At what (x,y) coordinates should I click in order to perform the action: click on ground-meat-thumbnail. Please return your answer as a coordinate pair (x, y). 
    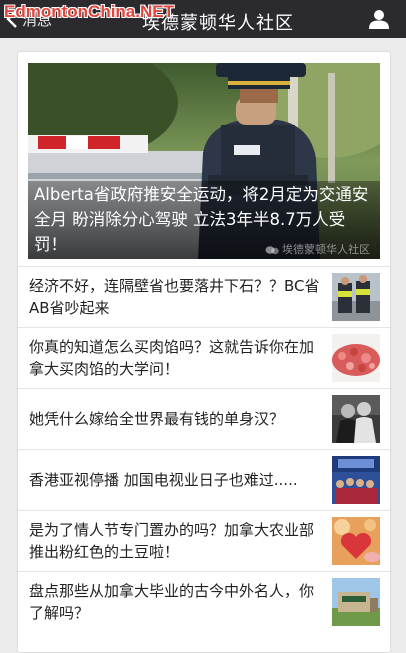
    Looking at the image, I should click on (356, 358).